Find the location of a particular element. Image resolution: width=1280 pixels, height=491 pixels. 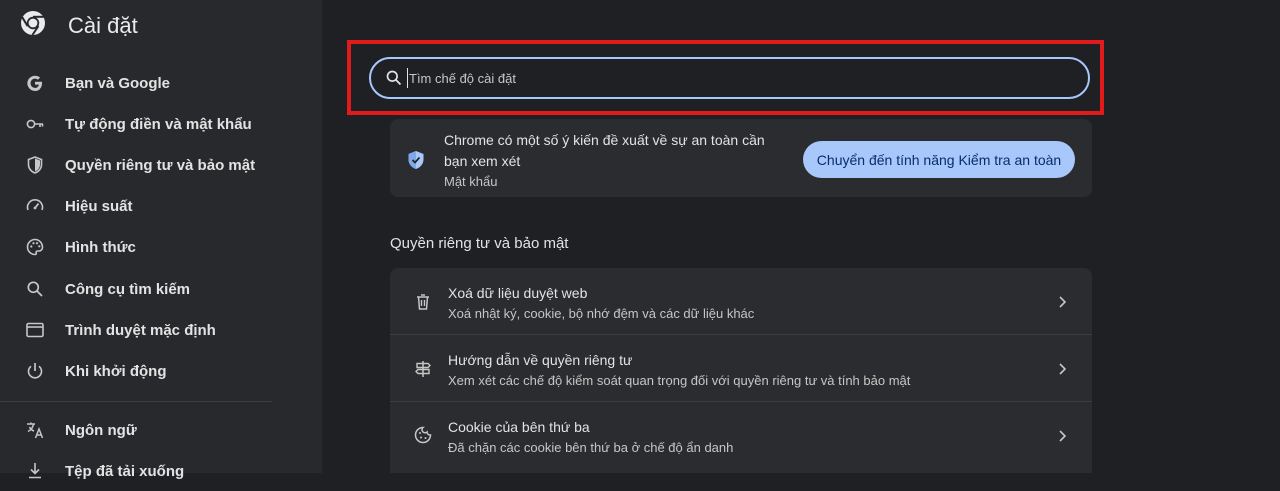

search-input is located at coordinates (734, 78).